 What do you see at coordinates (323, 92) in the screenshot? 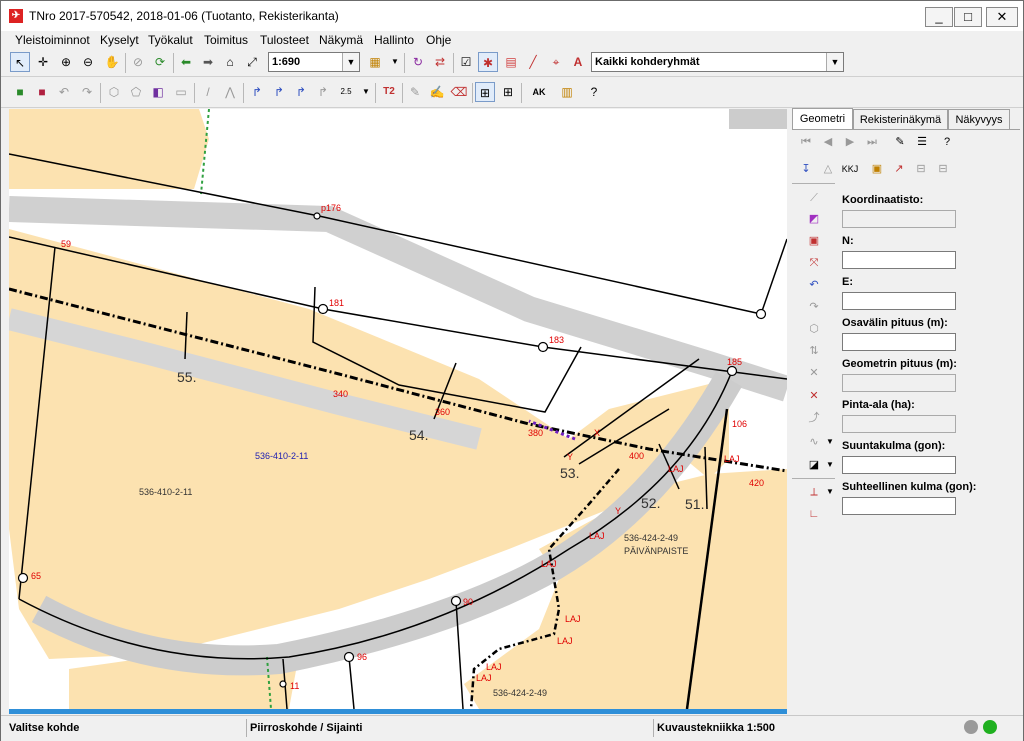
I see `point-four-icon: ↱` at bounding box center [323, 92].